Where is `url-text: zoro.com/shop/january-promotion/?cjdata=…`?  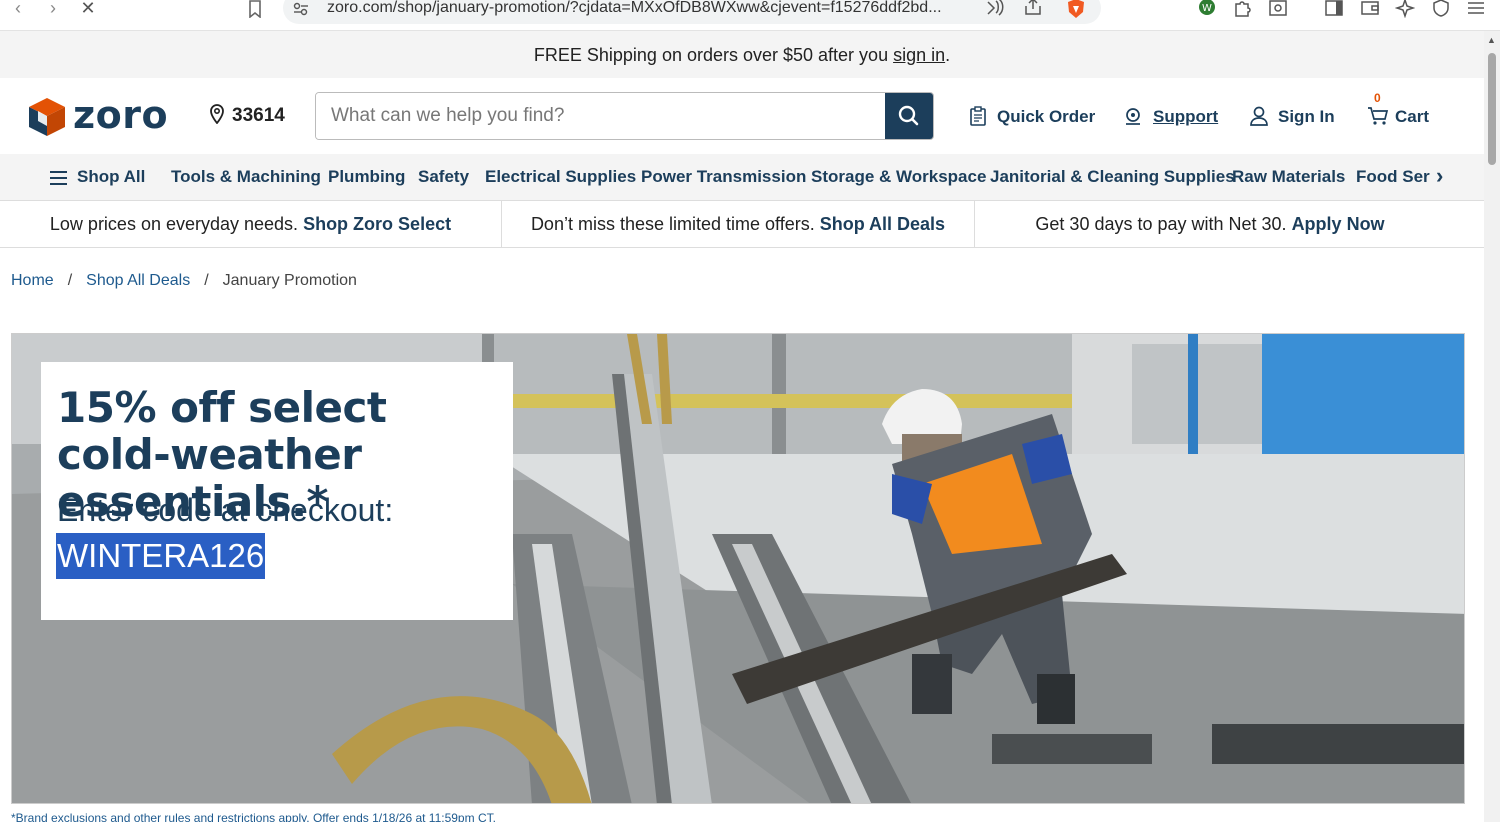
url-text: zoro.com/shop/january-promotion/?cjdata=… is located at coordinates (634, 8).